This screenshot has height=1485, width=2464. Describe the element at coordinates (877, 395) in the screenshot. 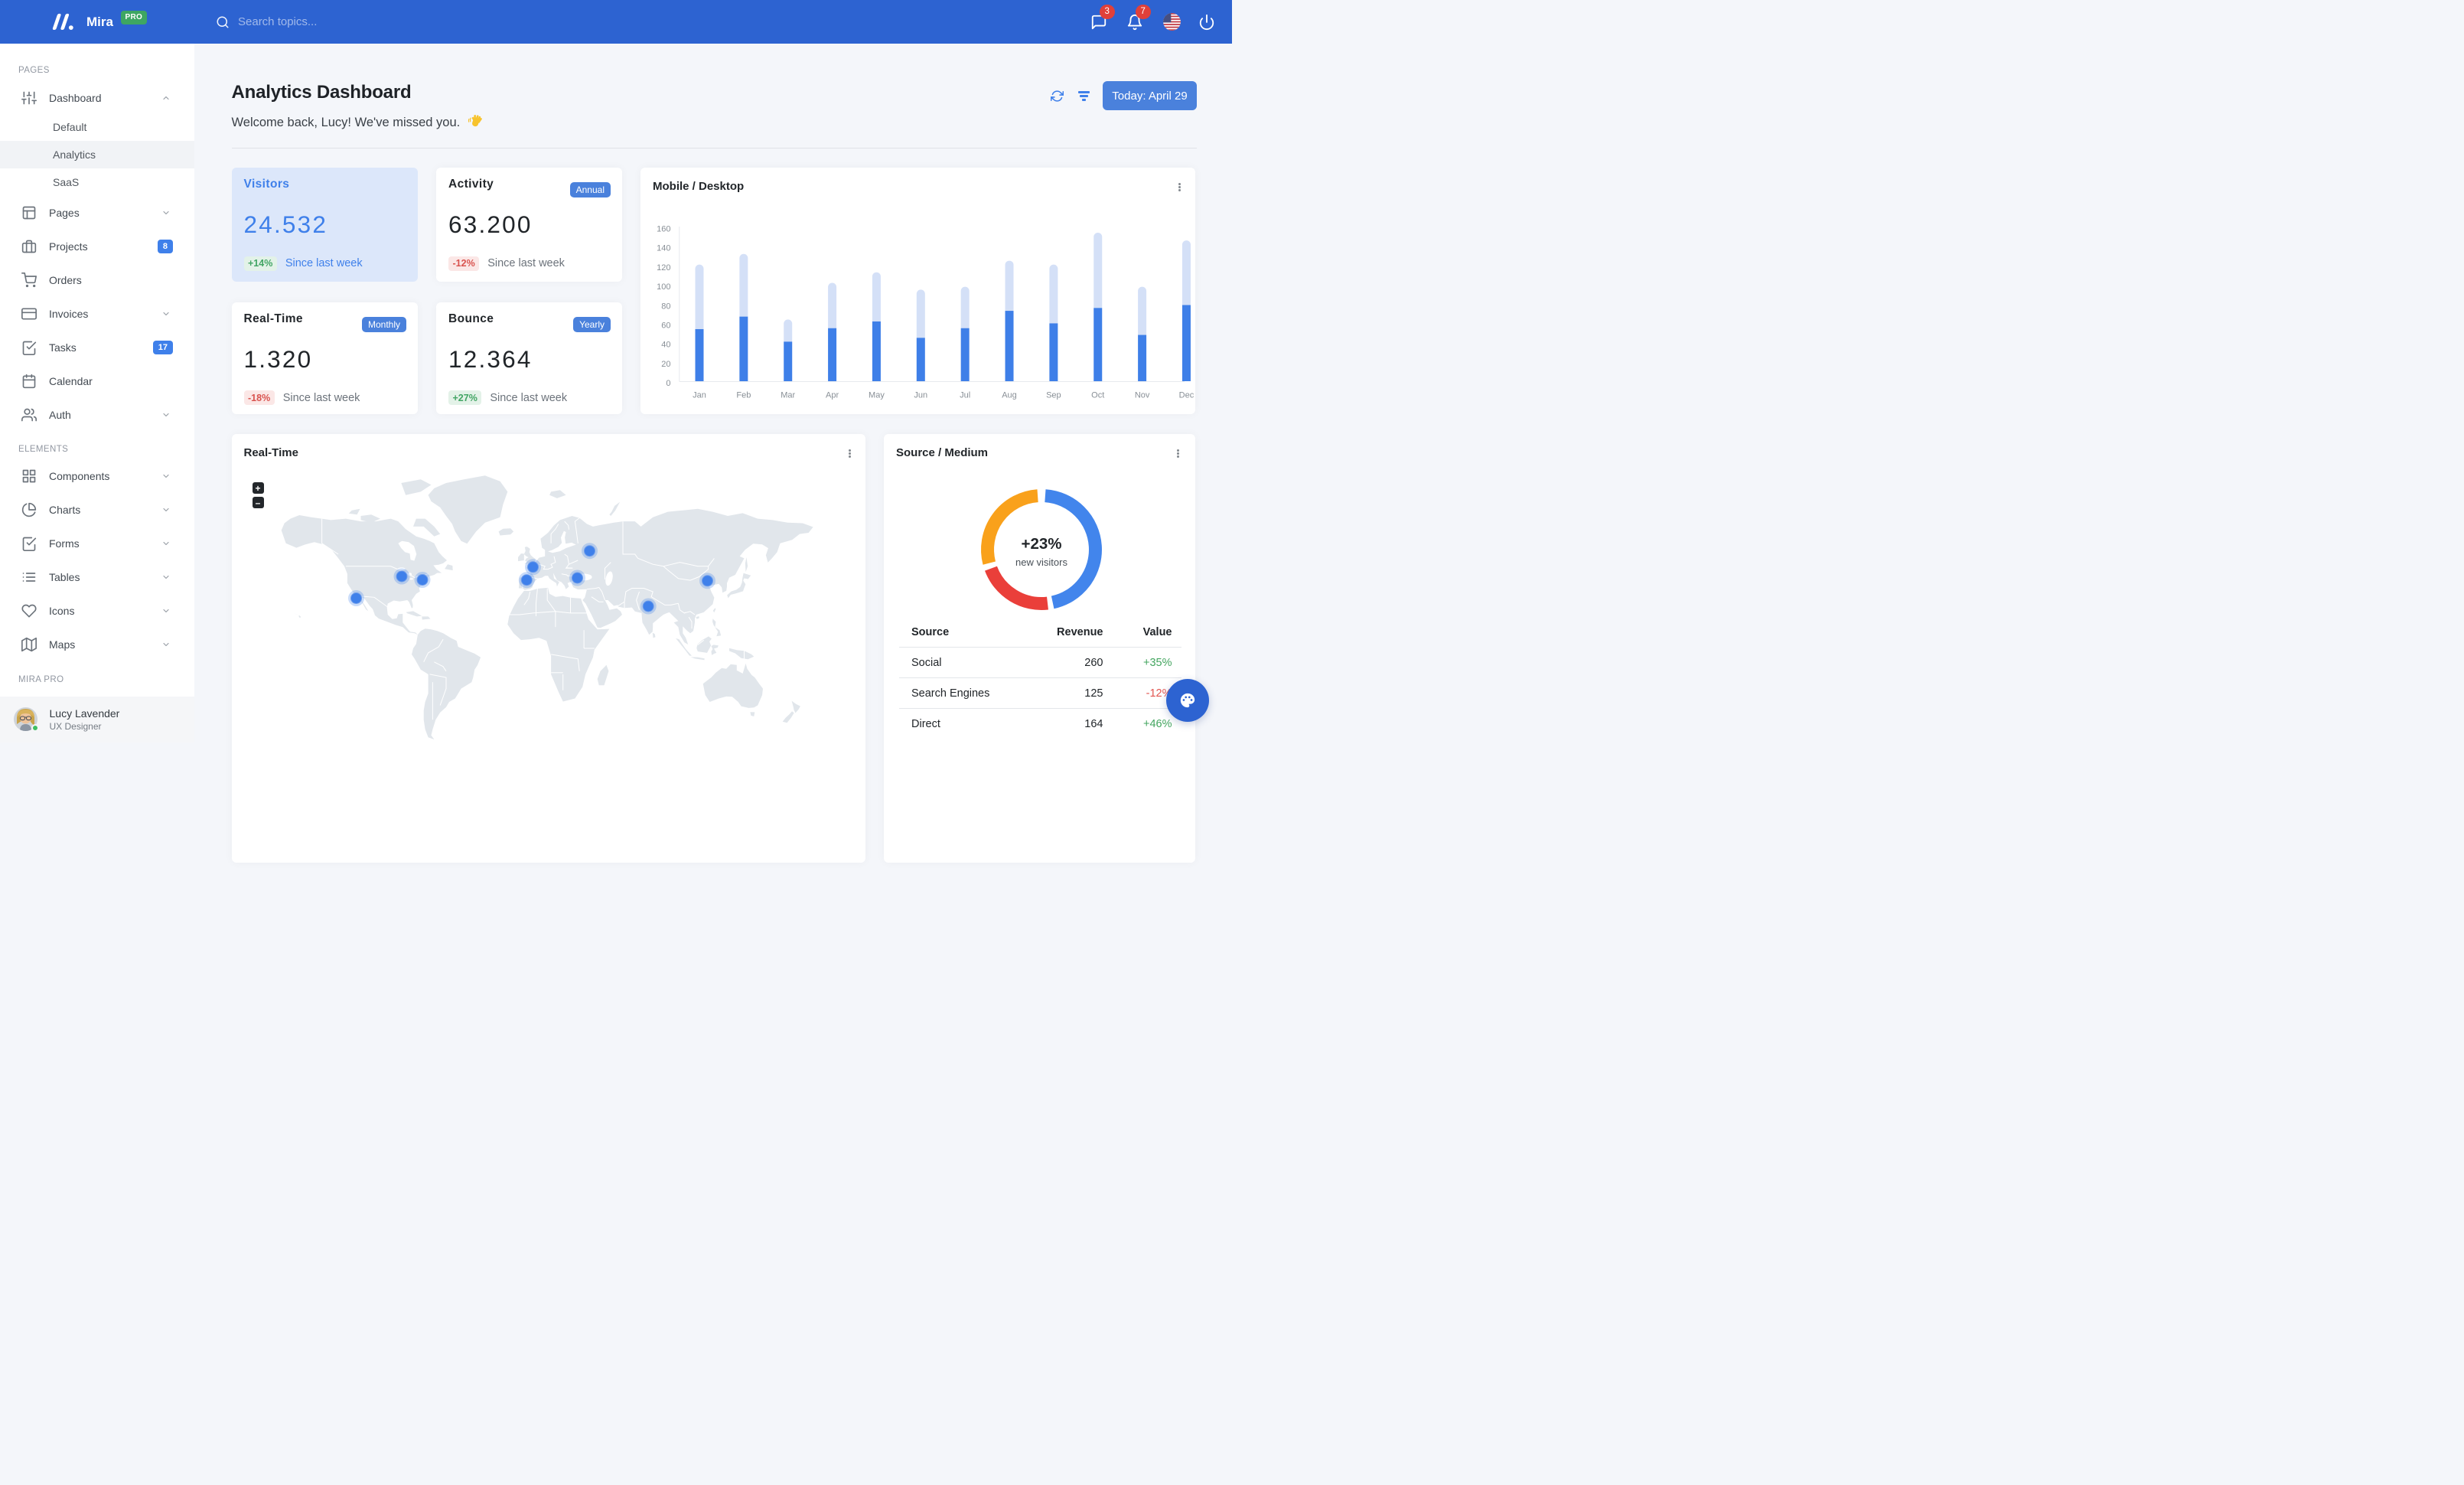

I see `svg-text: May` at that location.